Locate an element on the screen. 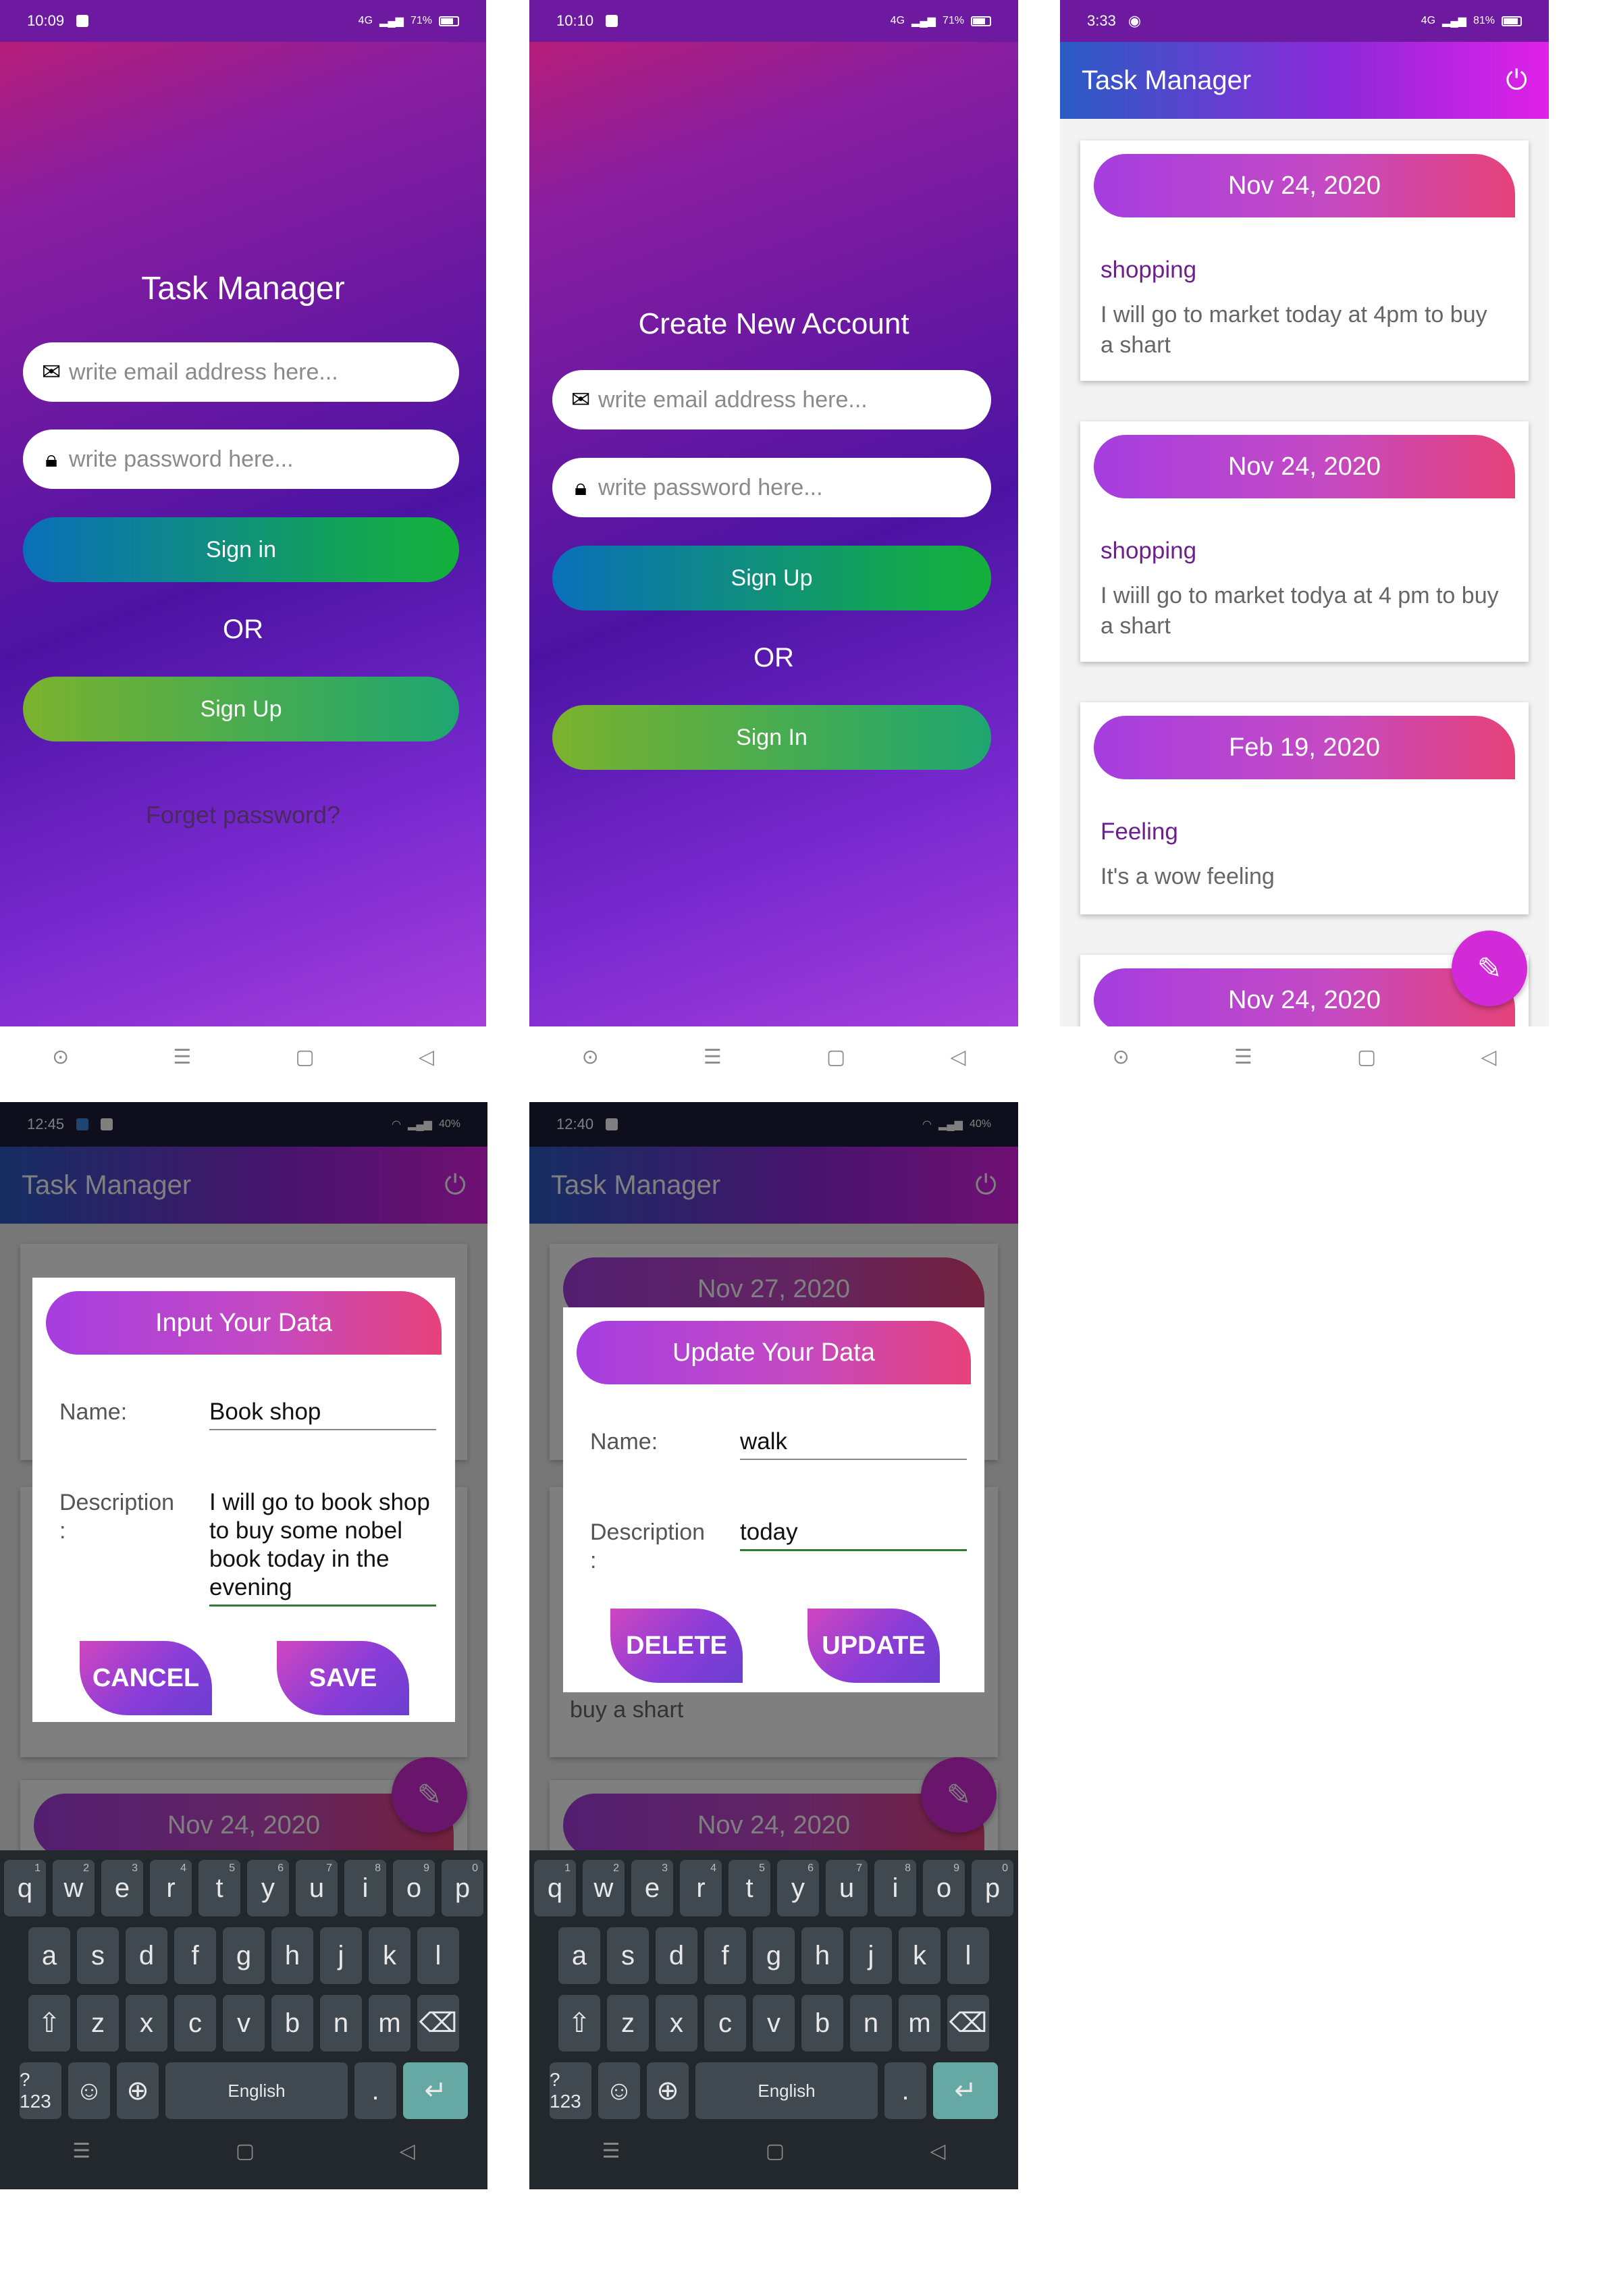 The image size is (1615, 2296). power-icon: ⏻ is located at coordinates (1516, 81).